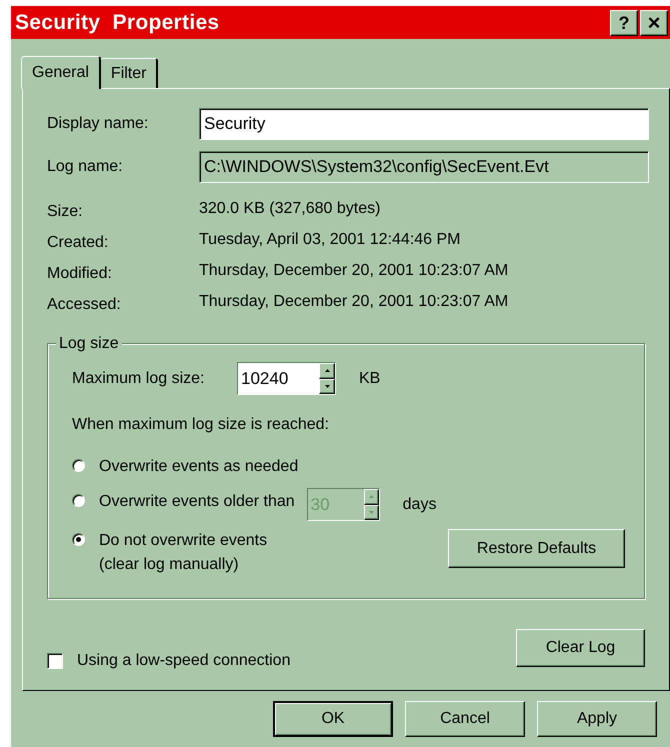 The width and height of the screenshot is (670, 747). Describe the element at coordinates (333, 719) in the screenshot. I see `dialog-button: OK` at that location.